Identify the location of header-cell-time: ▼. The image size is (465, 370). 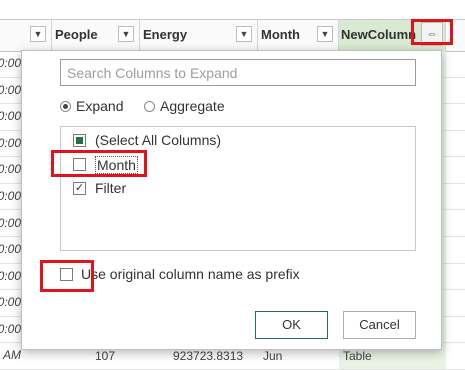
(26, 35).